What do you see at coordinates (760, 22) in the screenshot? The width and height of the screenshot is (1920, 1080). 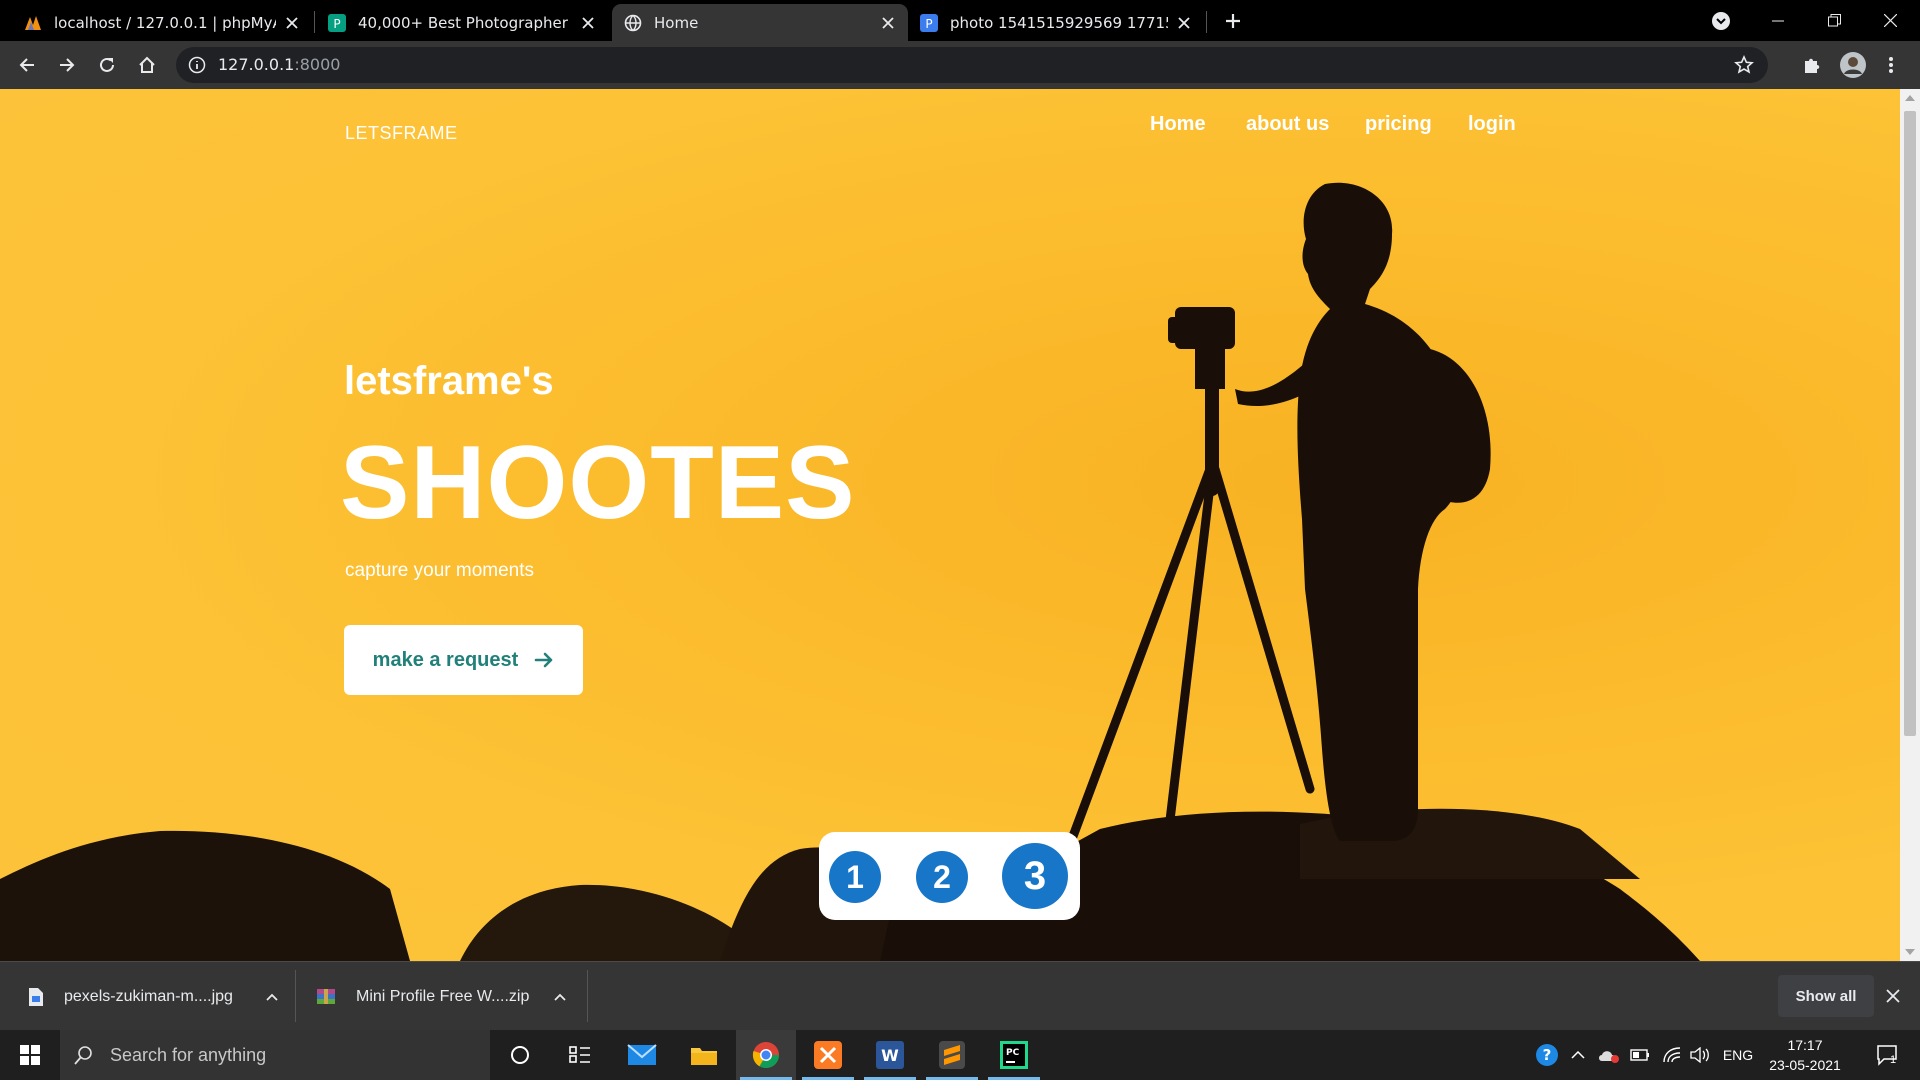 I see `tab-home: Home` at bounding box center [760, 22].